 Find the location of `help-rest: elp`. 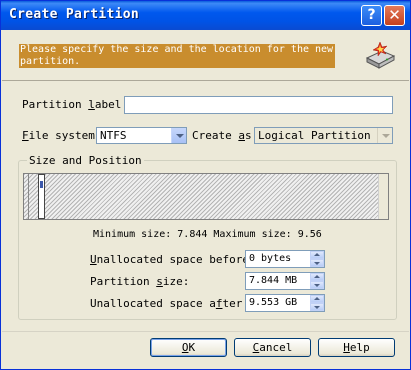

help-rest: elp is located at coordinates (359, 347).